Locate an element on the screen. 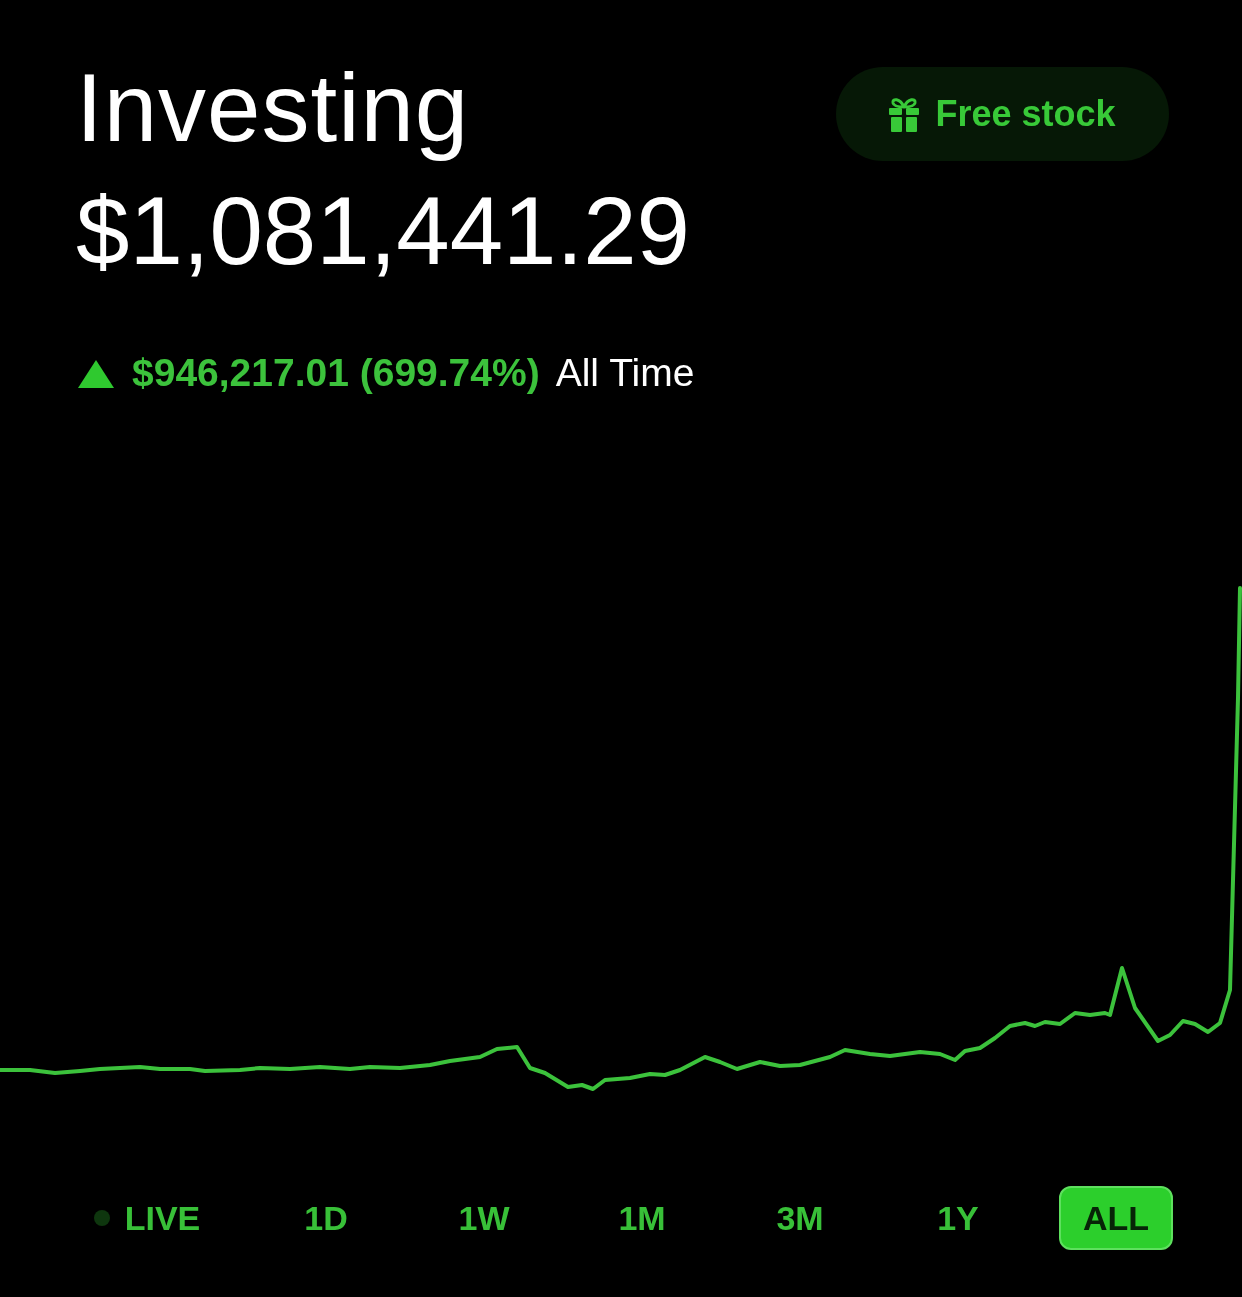  time-range-tab: 1D is located at coordinates (326, 1217).